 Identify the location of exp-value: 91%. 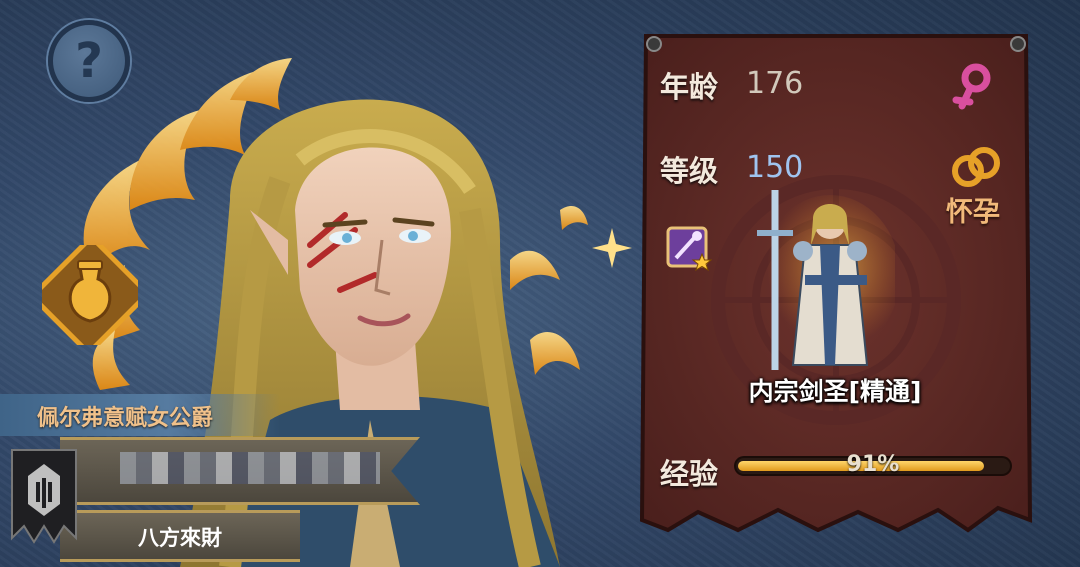
(873, 464).